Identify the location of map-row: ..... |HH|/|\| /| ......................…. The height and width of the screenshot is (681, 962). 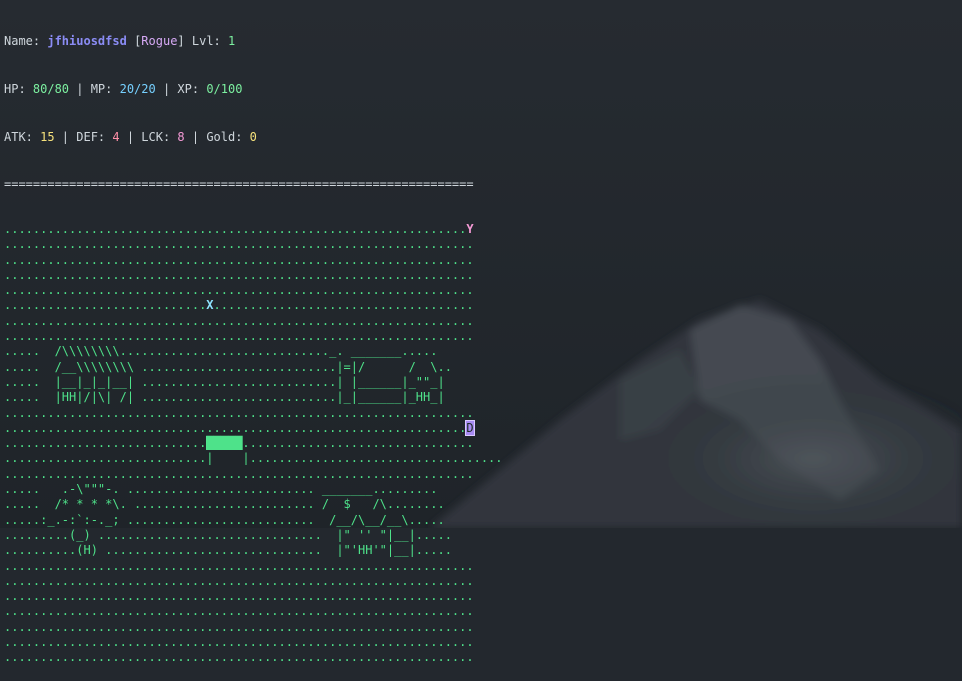
(253, 397).